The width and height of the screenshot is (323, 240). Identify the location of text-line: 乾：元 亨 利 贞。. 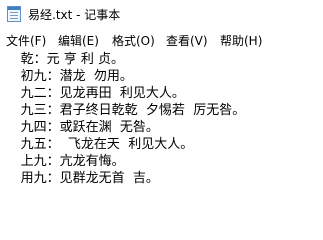
(62, 59).